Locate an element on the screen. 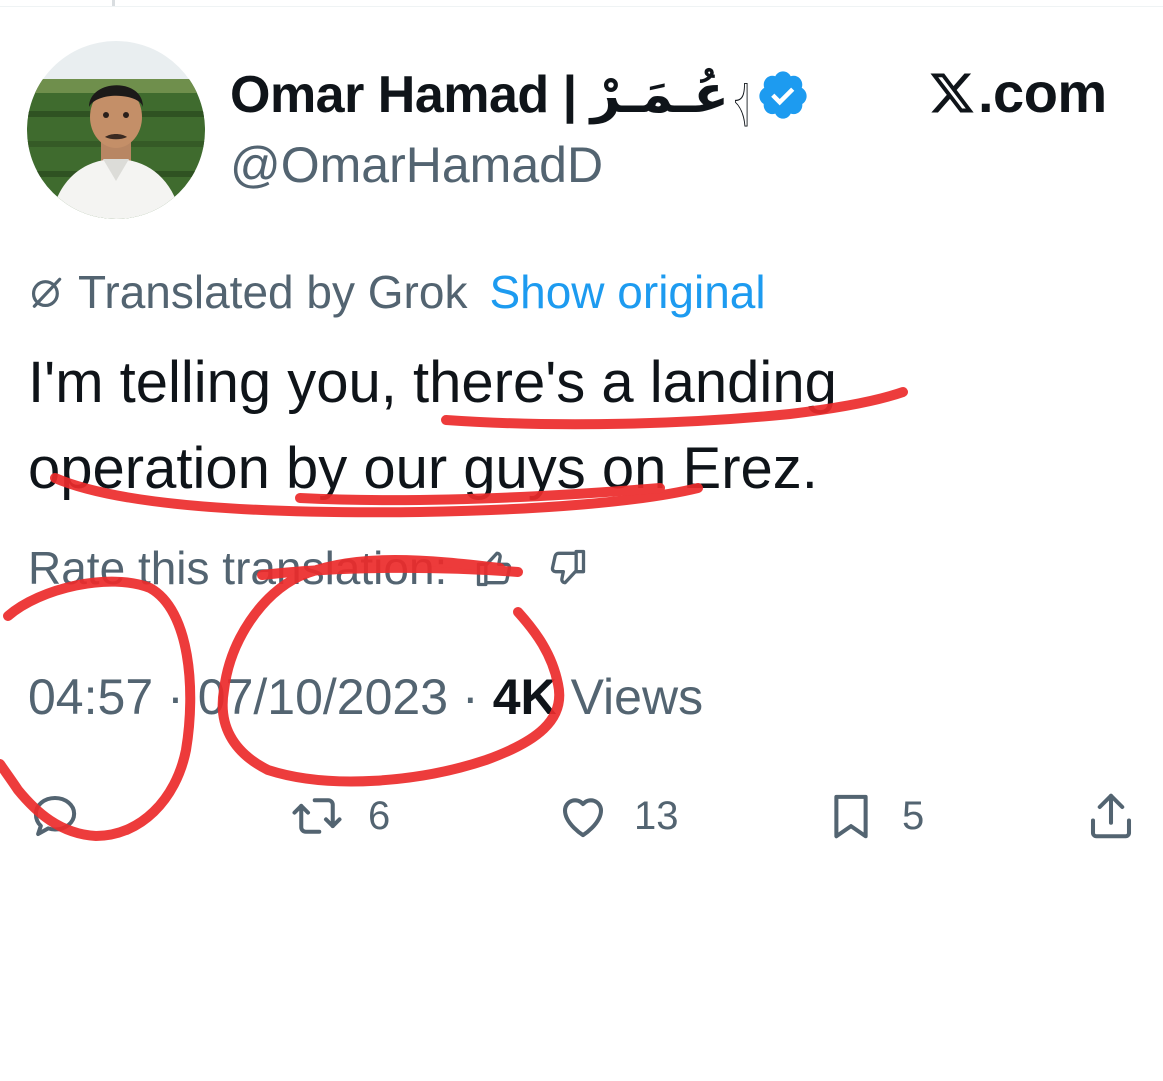  x-logo-icon is located at coordinates (952, 92).